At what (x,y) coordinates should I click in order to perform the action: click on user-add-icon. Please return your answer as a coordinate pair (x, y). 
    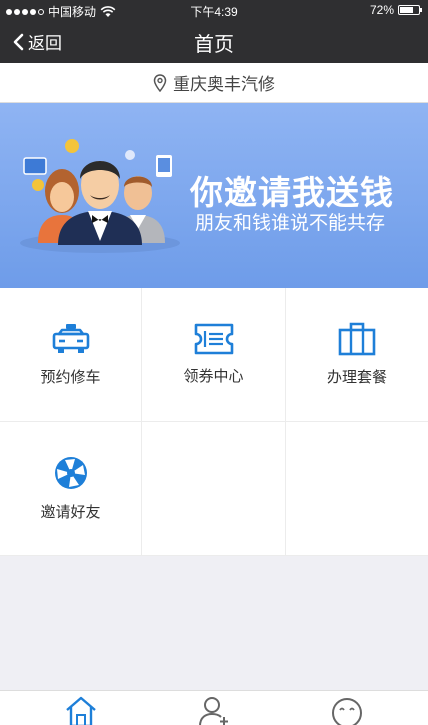
    Looking at the image, I should click on (214, 710).